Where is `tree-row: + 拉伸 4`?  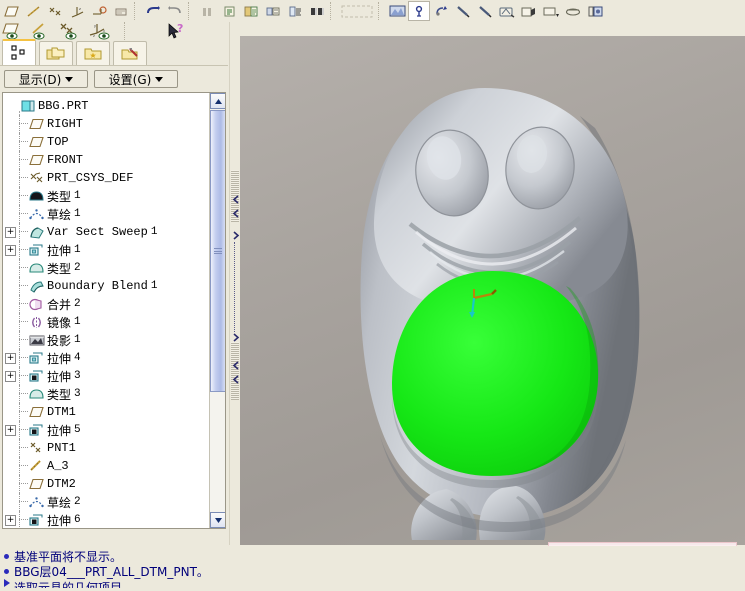 tree-row: + 拉伸 4 is located at coordinates (106, 358).